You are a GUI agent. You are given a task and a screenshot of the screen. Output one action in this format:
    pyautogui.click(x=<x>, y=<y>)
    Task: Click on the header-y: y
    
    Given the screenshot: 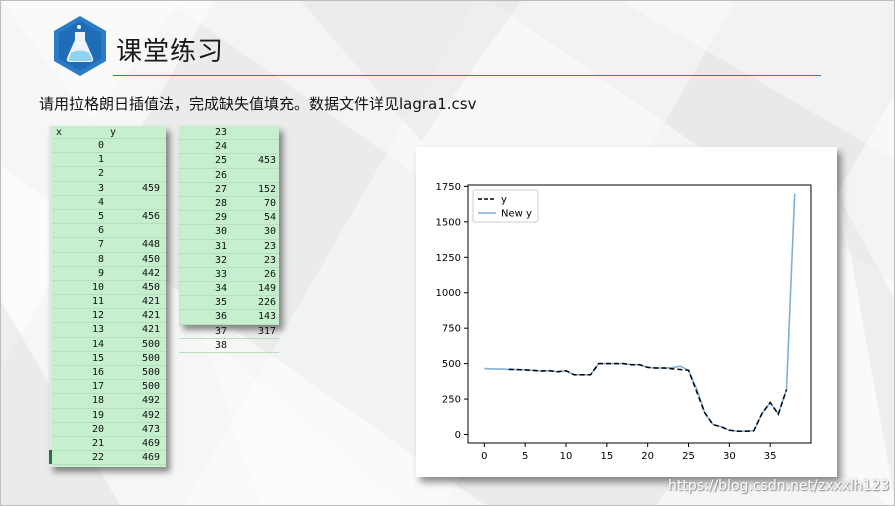 What is the action you would take?
    pyautogui.click(x=113, y=132)
    